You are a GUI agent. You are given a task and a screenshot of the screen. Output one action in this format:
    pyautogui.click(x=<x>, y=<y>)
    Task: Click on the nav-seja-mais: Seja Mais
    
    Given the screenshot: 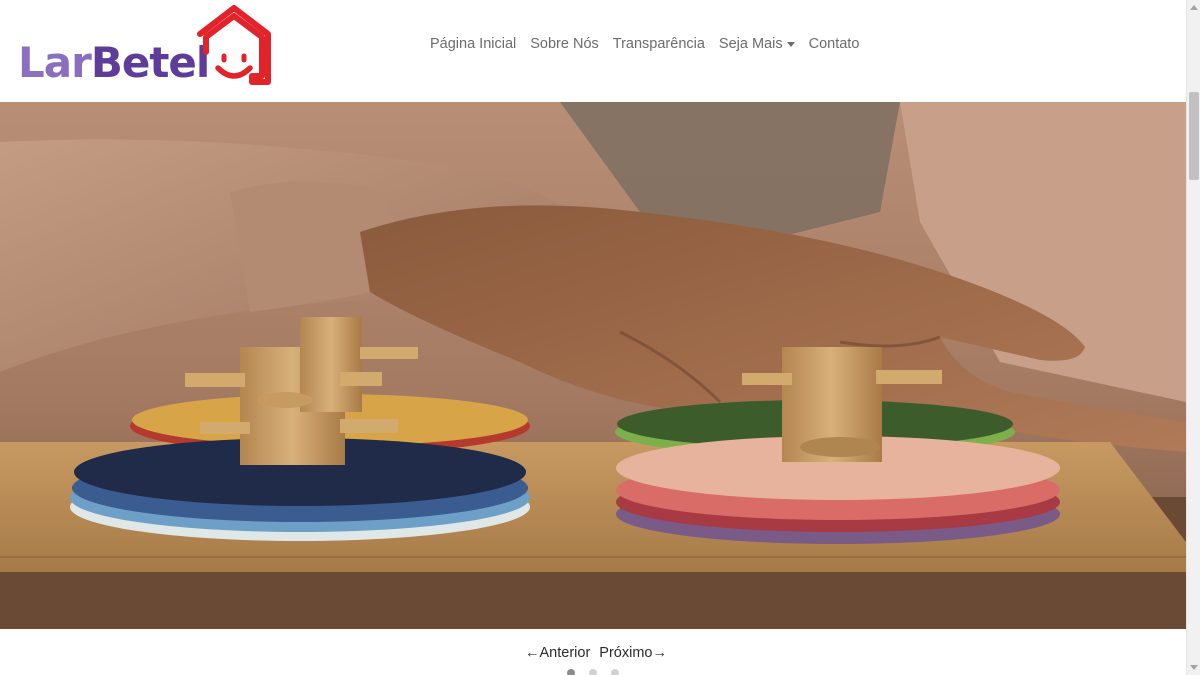 What is the action you would take?
    pyautogui.click(x=757, y=44)
    